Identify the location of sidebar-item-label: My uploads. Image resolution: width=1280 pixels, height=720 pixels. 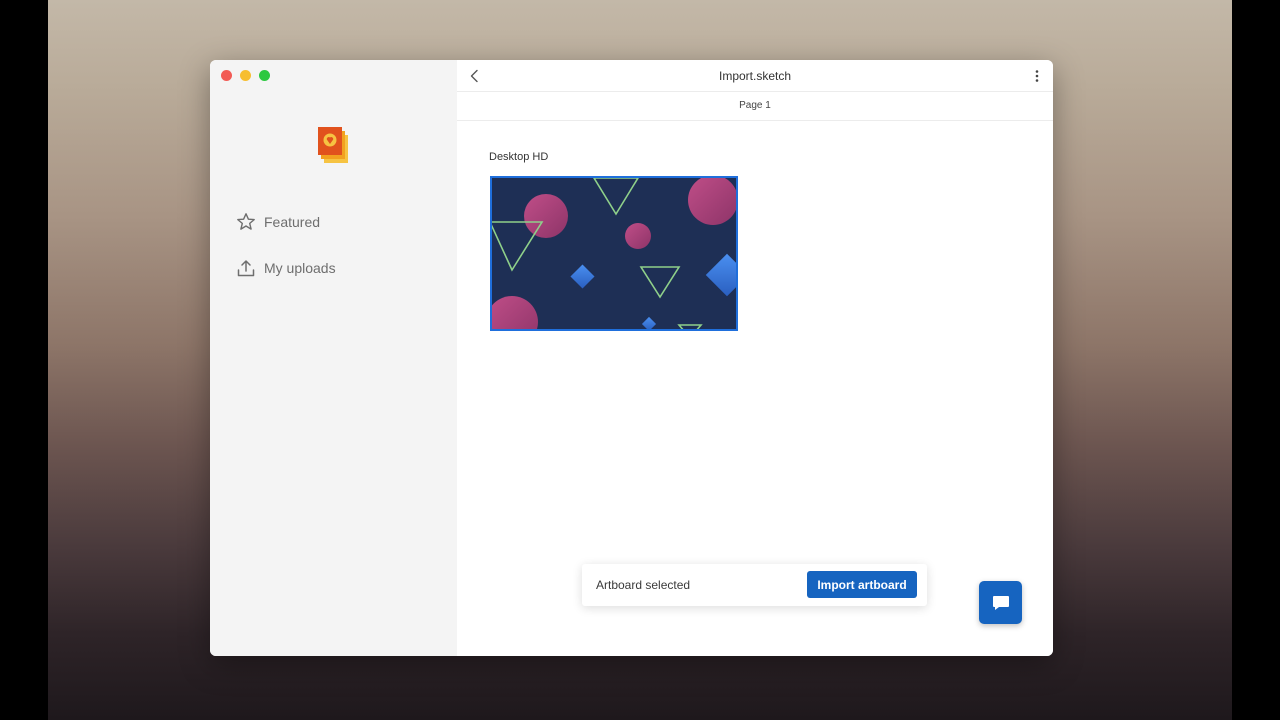
(300, 268).